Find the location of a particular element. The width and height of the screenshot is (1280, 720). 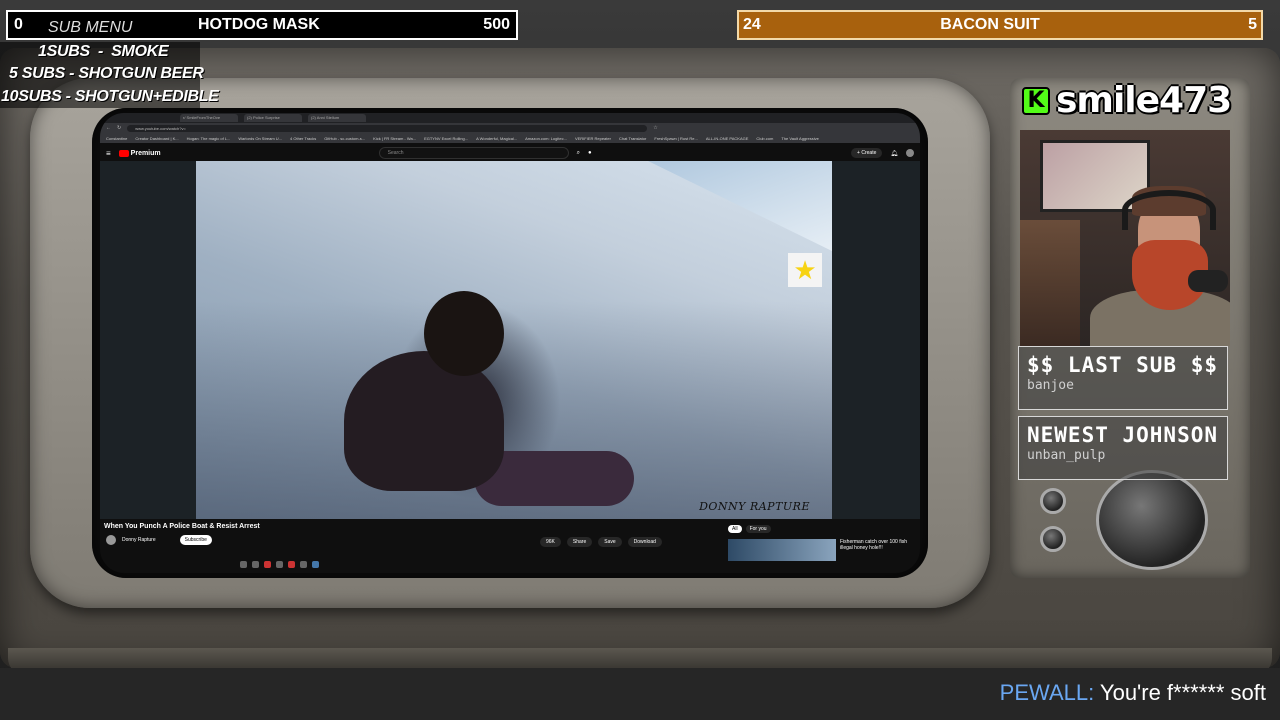

goal-bar-left: 0 SUB MENU HOTDOG MASK 500 is located at coordinates (262, 25).